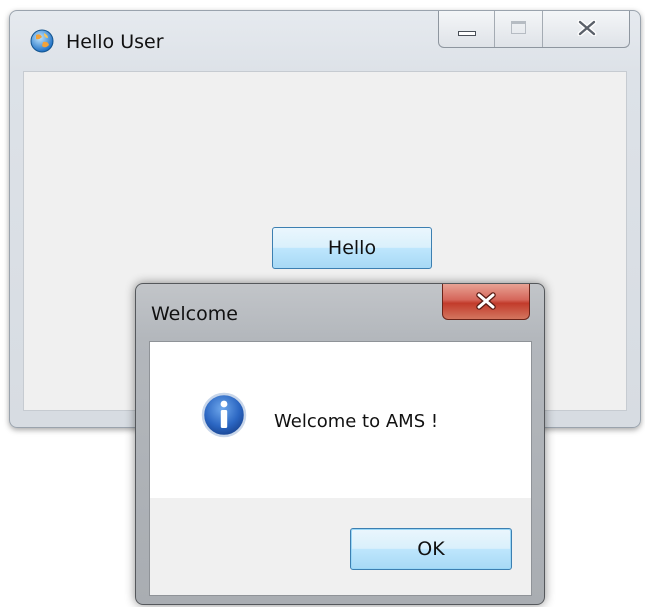  I want to click on maximize-button, so click(519, 29).